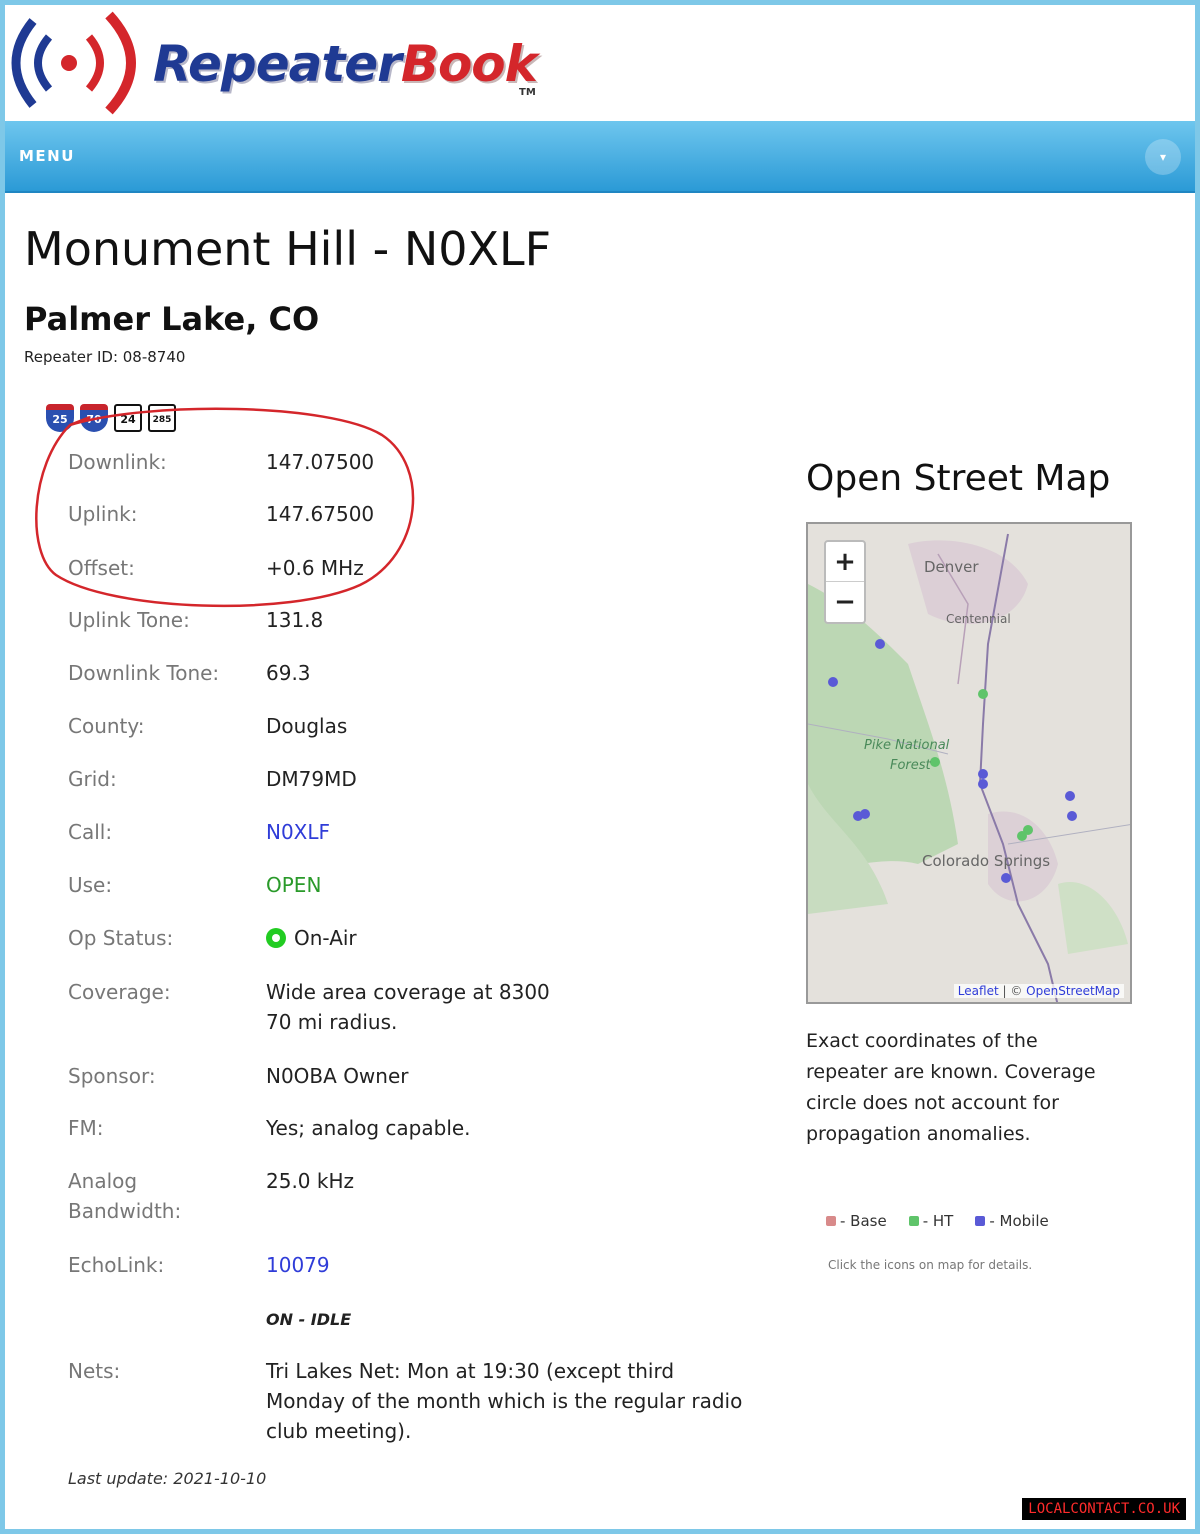  What do you see at coordinates (930, 1265) in the screenshot?
I see `map-hint: Click the icons on map for details.` at bounding box center [930, 1265].